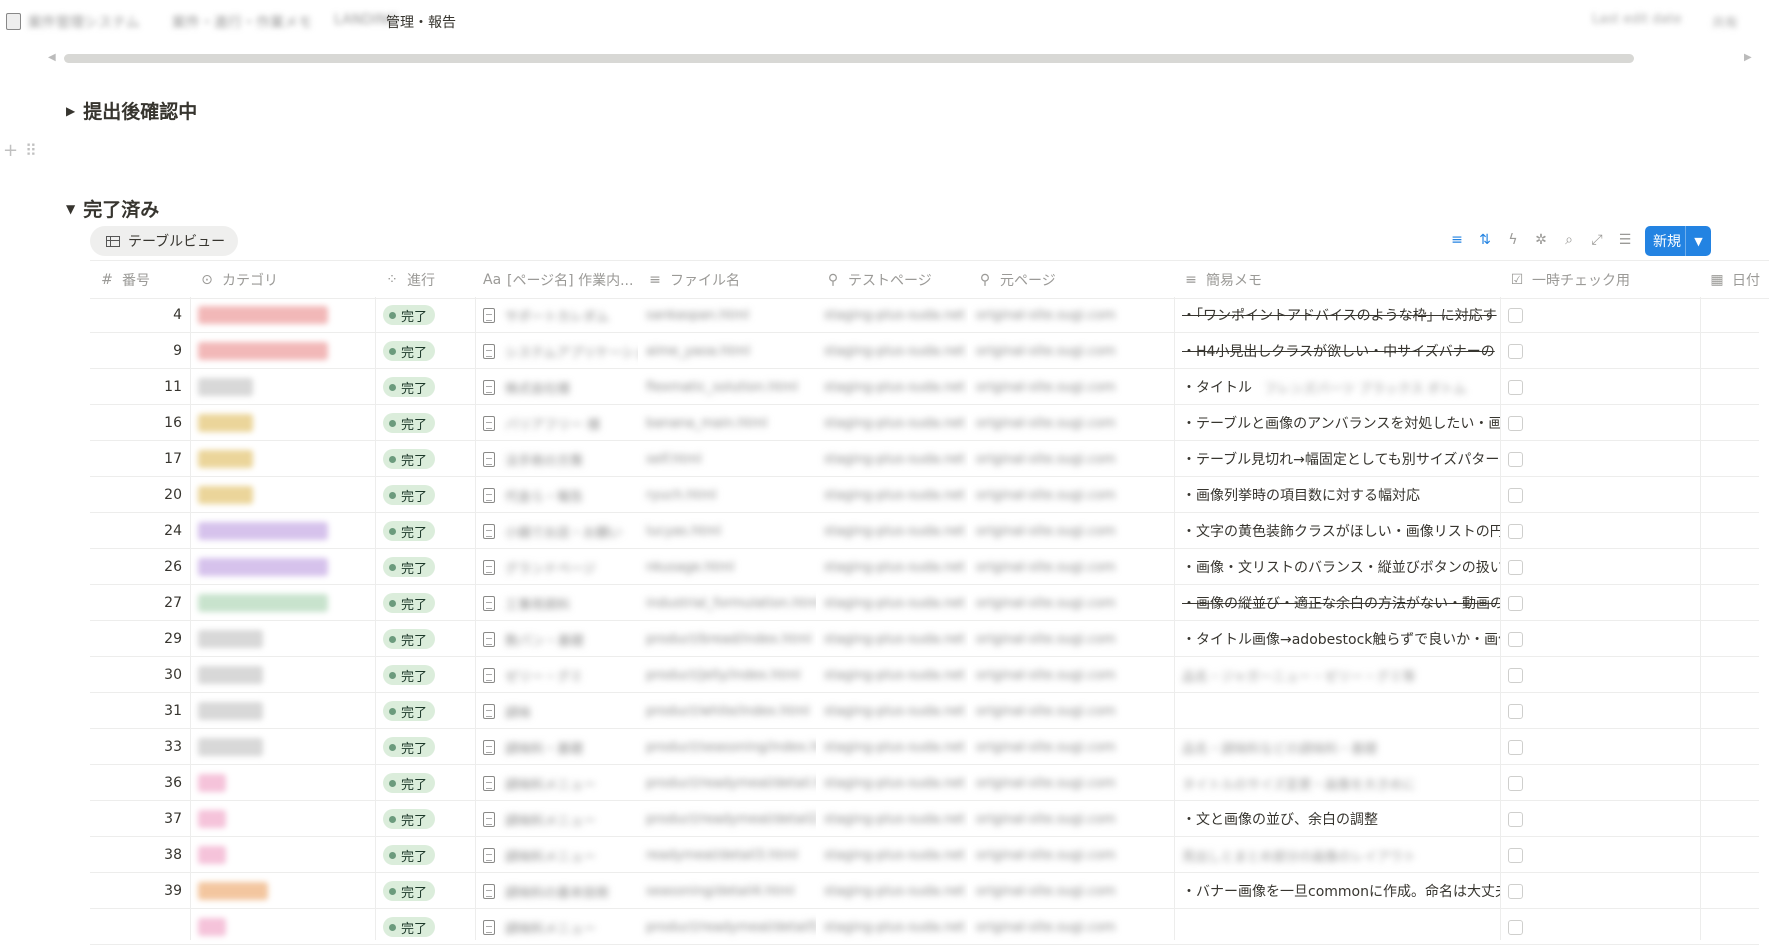 The width and height of the screenshot is (1769, 945). What do you see at coordinates (556, 855) in the screenshot?
I see `page-name-cell: 調味料メニュー` at bounding box center [556, 855].